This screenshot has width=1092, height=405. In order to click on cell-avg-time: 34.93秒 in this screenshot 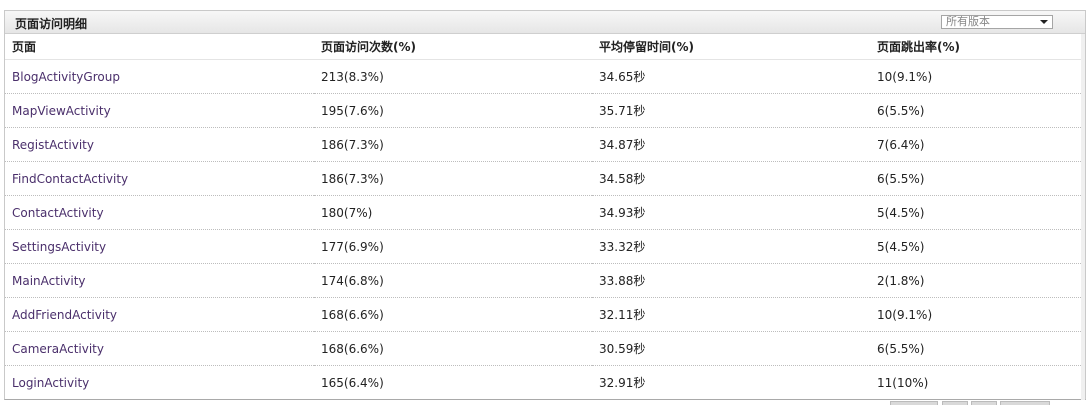, I will do `click(731, 212)`.